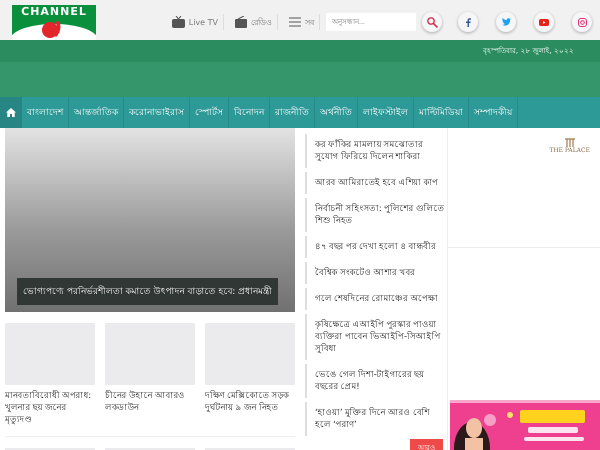 The width and height of the screenshot is (600, 450). I want to click on nav-tab: মাল্টিমিডিয়া, so click(441, 112).